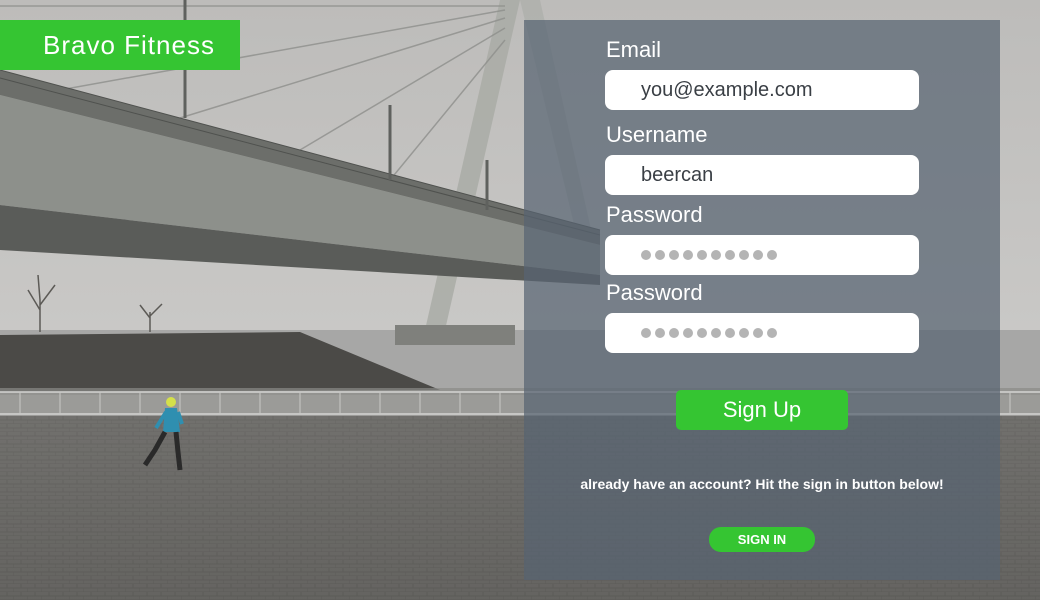 The width and height of the screenshot is (1040, 600). I want to click on password-masked-value, so click(709, 255).